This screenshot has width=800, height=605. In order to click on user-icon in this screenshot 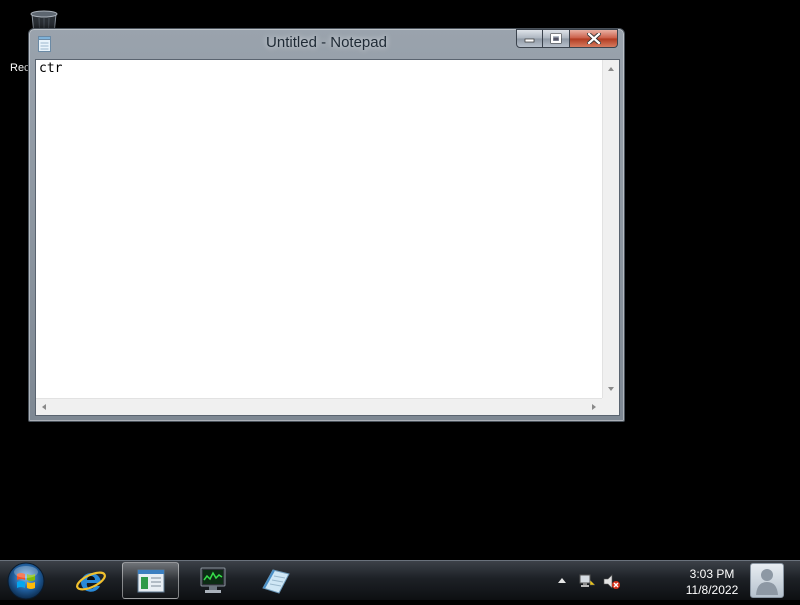, I will do `click(767, 582)`.